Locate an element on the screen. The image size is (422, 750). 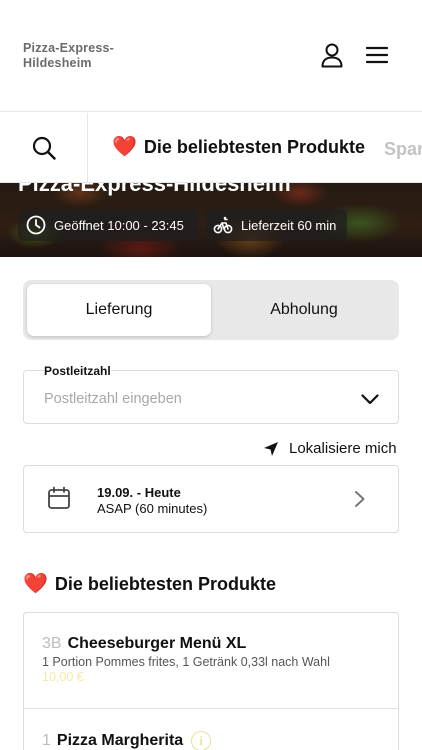
pickup-option-button: Abholung is located at coordinates (304, 310).